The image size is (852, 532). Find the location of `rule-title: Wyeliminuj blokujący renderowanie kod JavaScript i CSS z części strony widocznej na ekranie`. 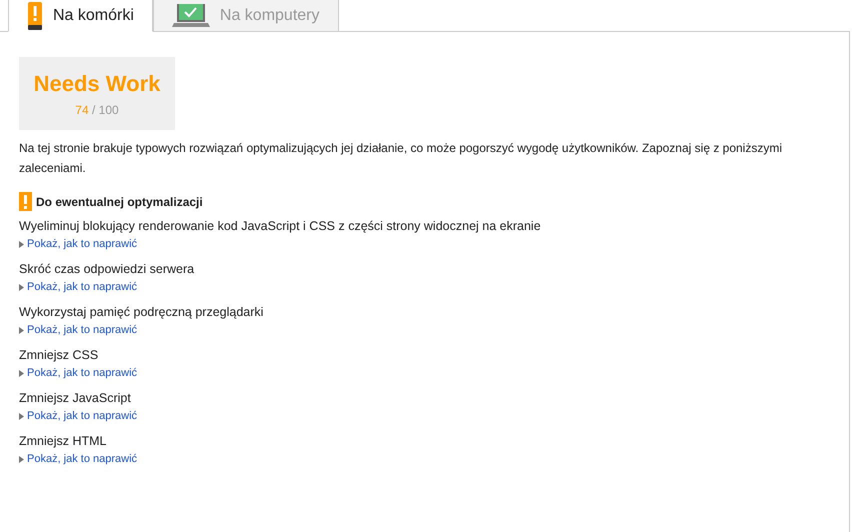

rule-title: Wyeliminuj blokujący renderowanie kod JavaScript i CSS z części strony widocznej na ekranie is located at coordinates (280, 226).